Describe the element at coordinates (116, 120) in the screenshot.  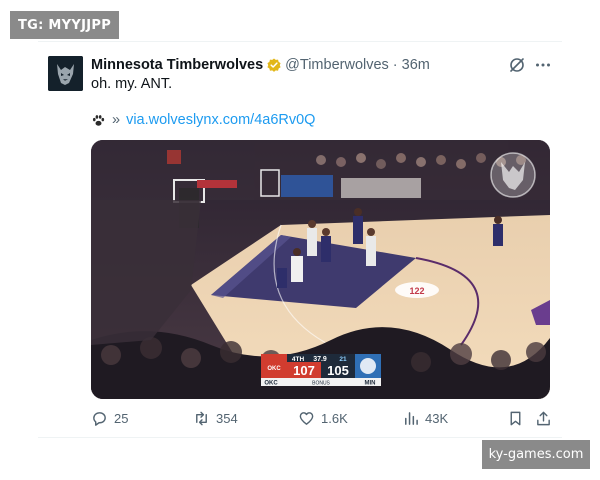
I see `link-chevron: »` at that location.